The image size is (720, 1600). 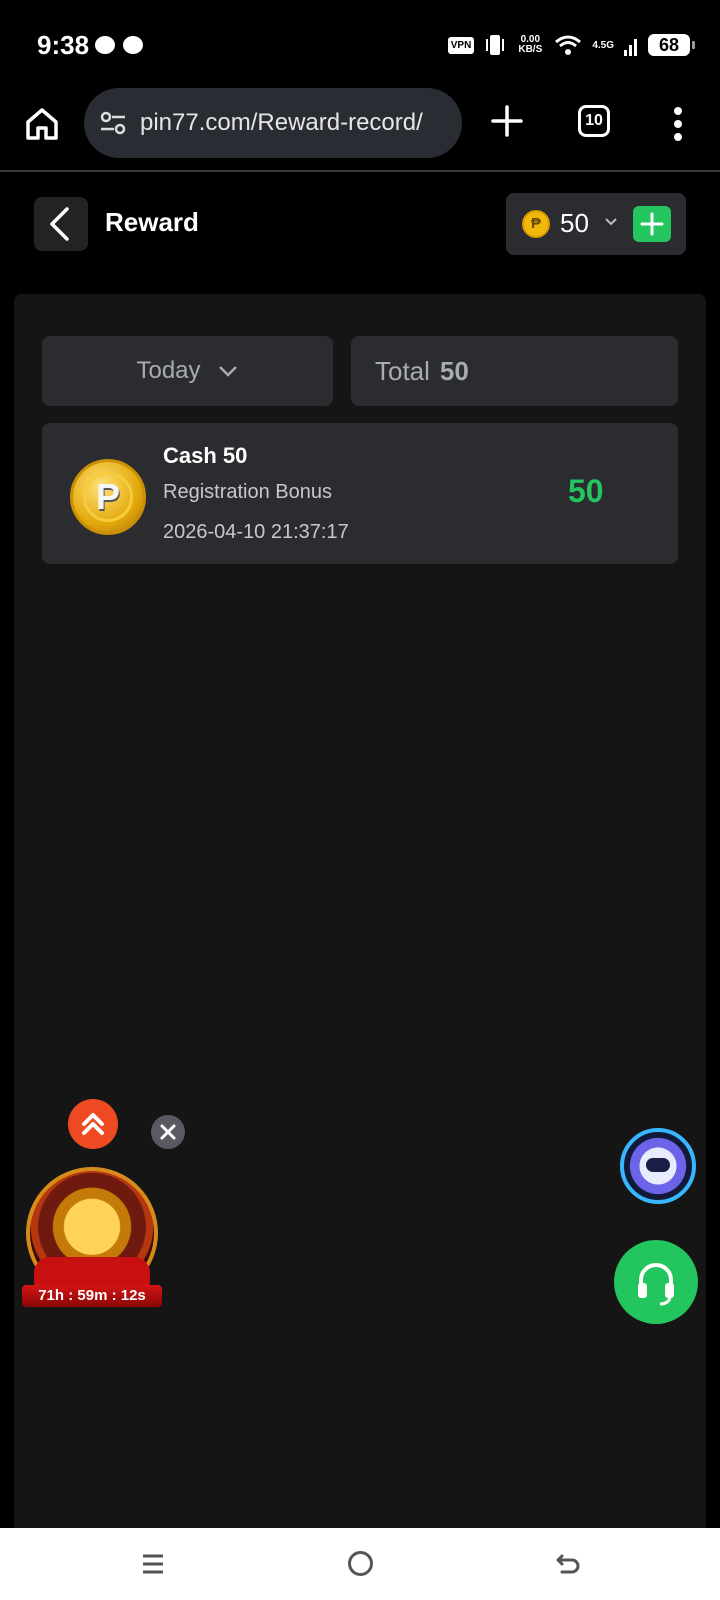 I want to click on coin-letter: P, so click(x=108, y=497).